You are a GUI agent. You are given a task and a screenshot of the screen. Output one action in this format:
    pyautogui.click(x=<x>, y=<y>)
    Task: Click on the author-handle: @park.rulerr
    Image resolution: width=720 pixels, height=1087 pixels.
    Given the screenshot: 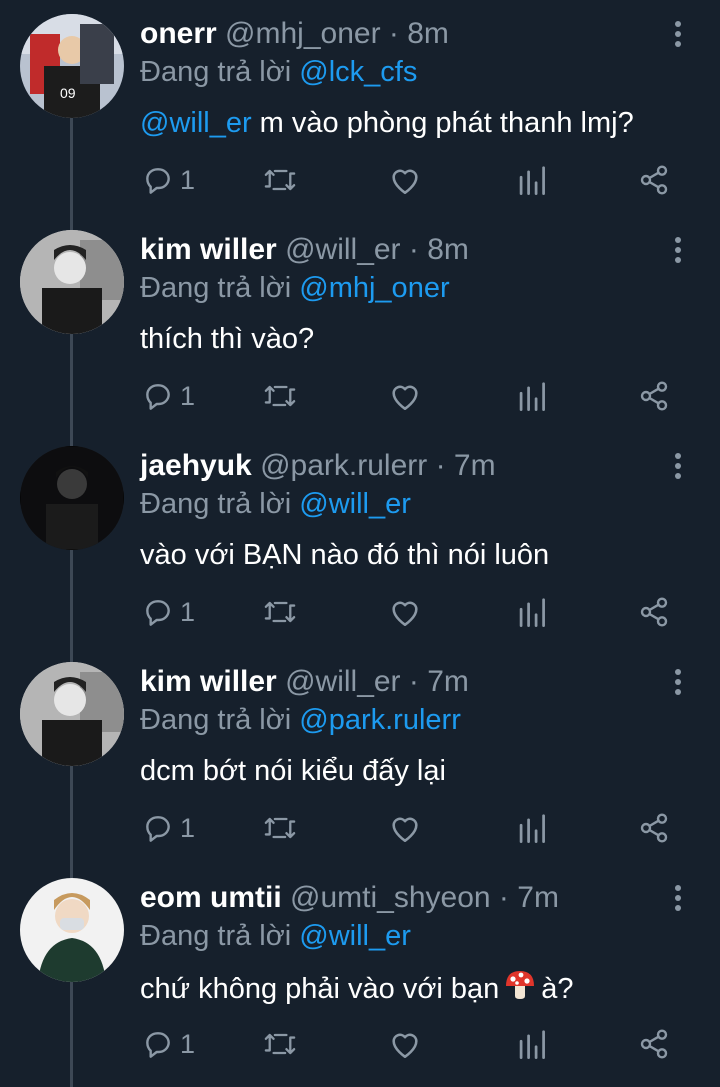 What is the action you would take?
    pyautogui.click(x=343, y=465)
    